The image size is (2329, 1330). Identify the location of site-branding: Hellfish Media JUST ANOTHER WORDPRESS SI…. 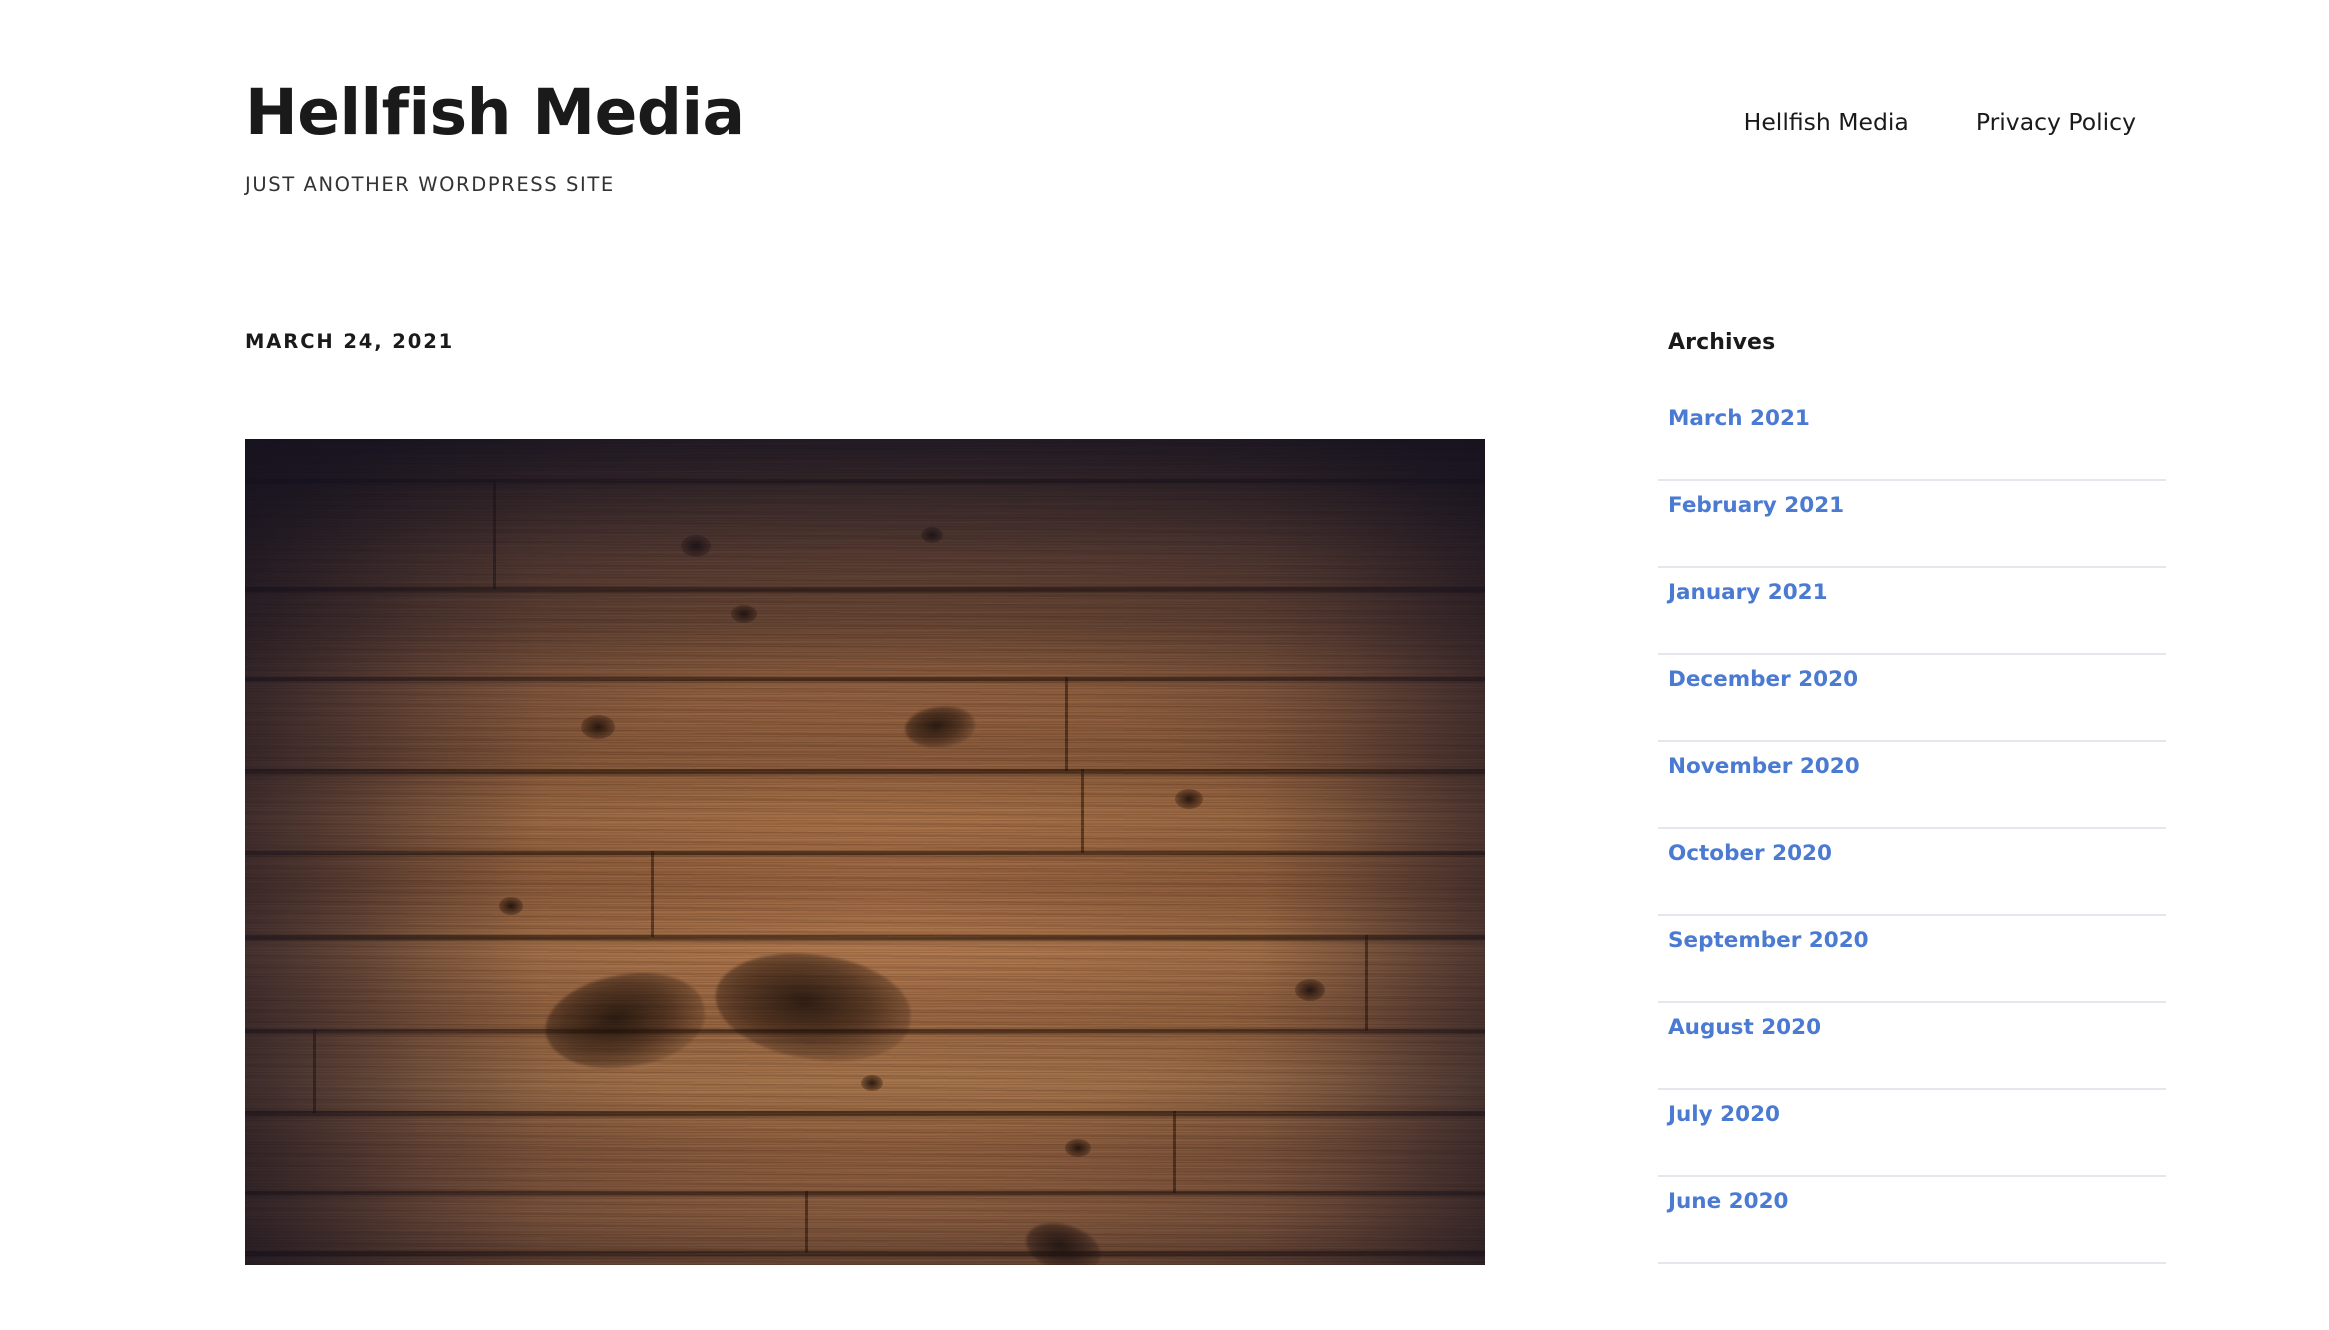
(495, 137).